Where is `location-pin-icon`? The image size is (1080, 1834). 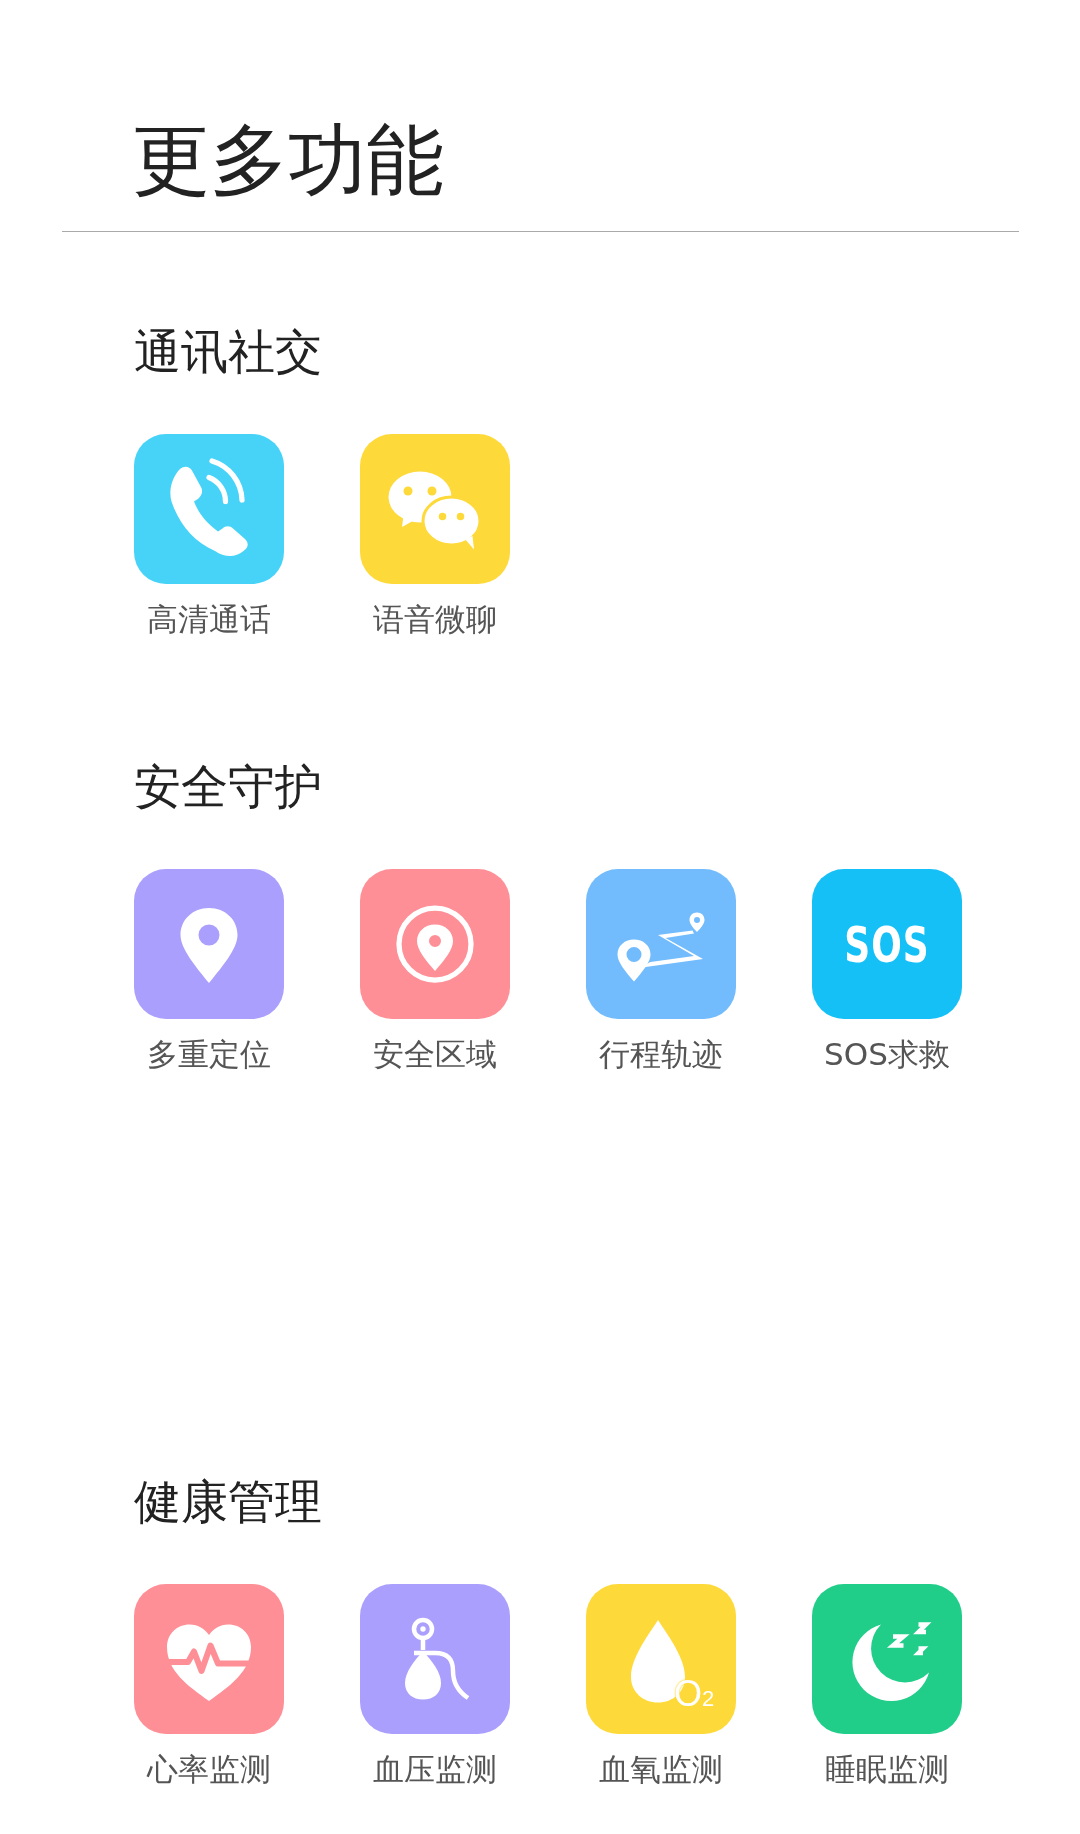 location-pin-icon is located at coordinates (209, 945).